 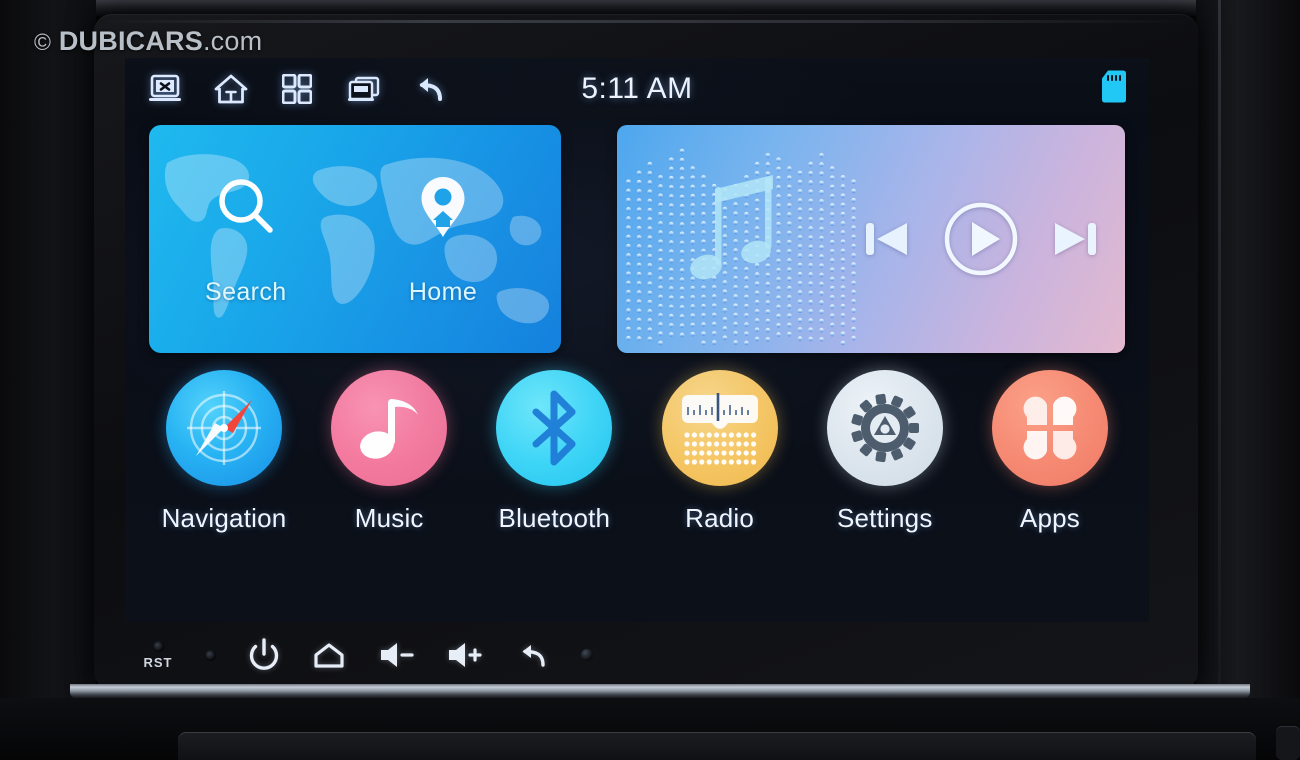 I want to click on volume-up-icon, so click(x=465, y=655).